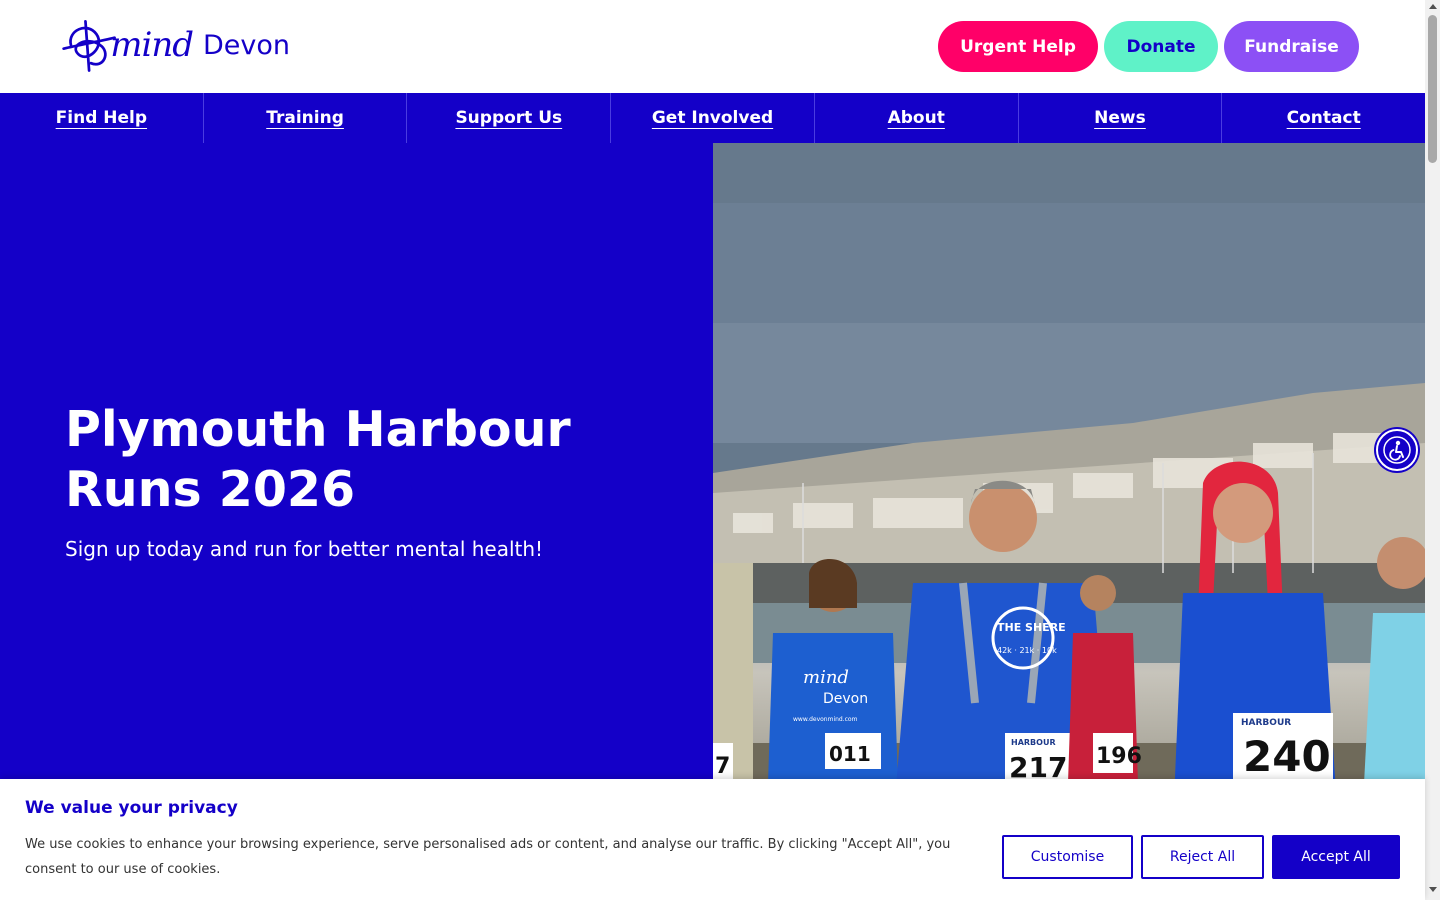 The width and height of the screenshot is (1440, 900). Describe the element at coordinates (1119, 756) in the screenshot. I see `svg-text: 196` at that location.